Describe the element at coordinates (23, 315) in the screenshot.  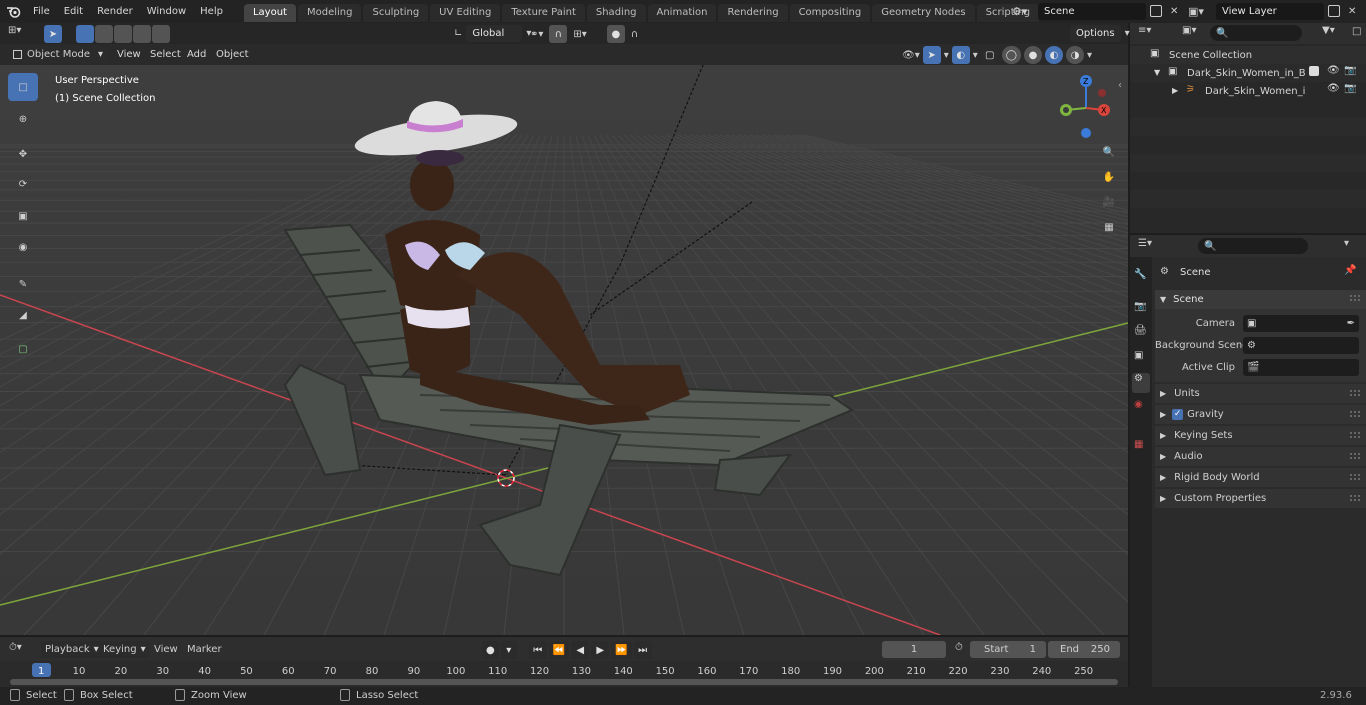
I see `measure-tool-icon: ◢` at that location.